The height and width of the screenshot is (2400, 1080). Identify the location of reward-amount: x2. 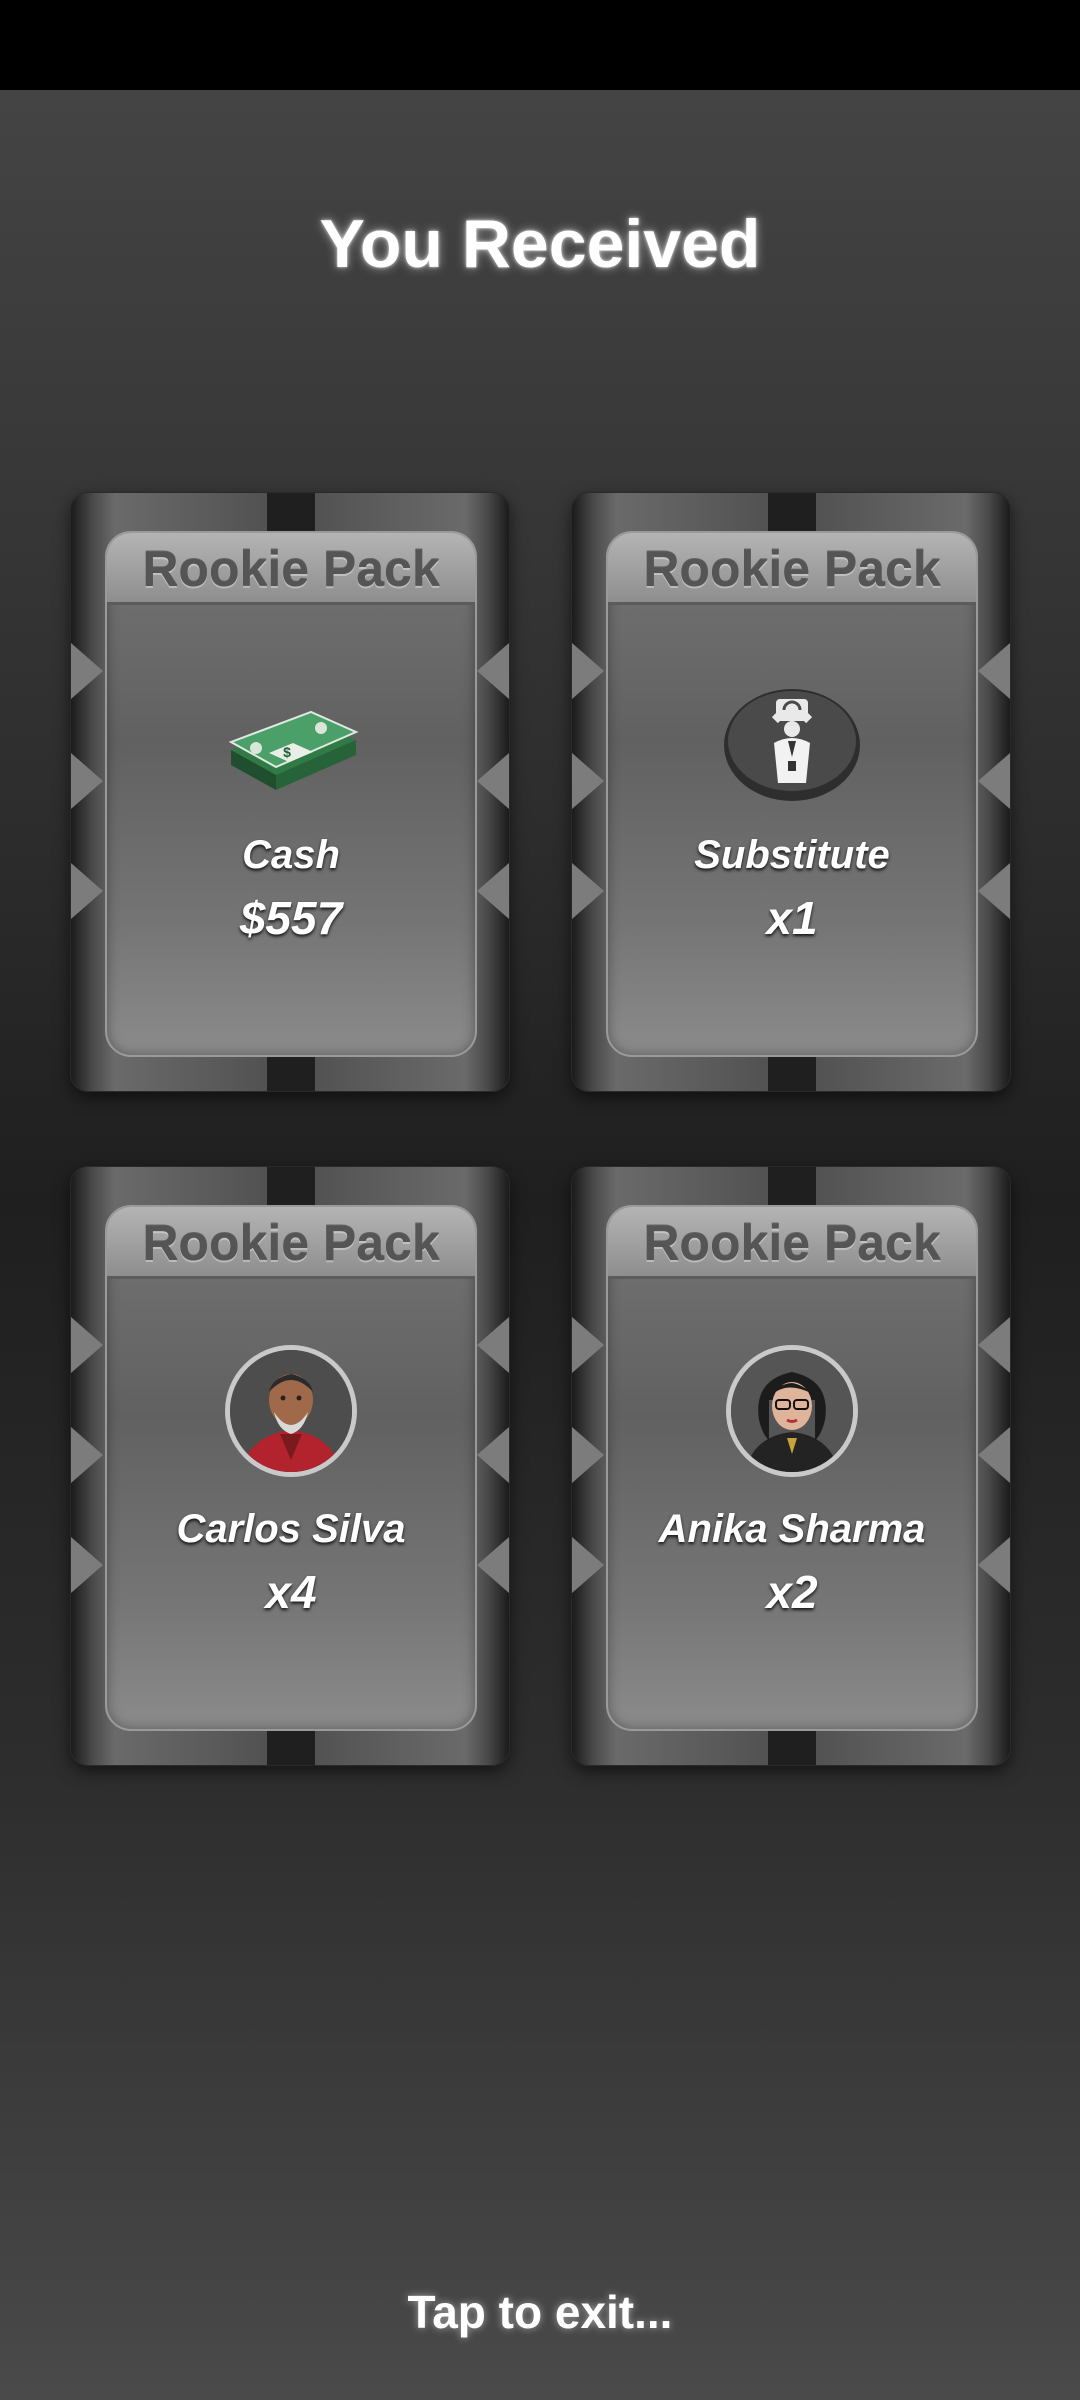
(792, 1592).